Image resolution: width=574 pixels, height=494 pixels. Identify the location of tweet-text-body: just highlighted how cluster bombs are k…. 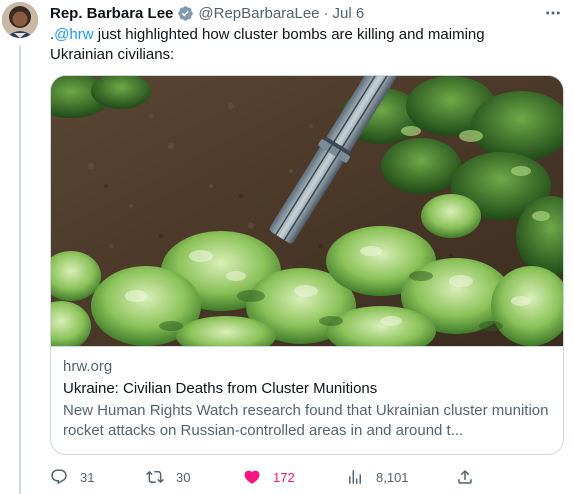
(267, 44).